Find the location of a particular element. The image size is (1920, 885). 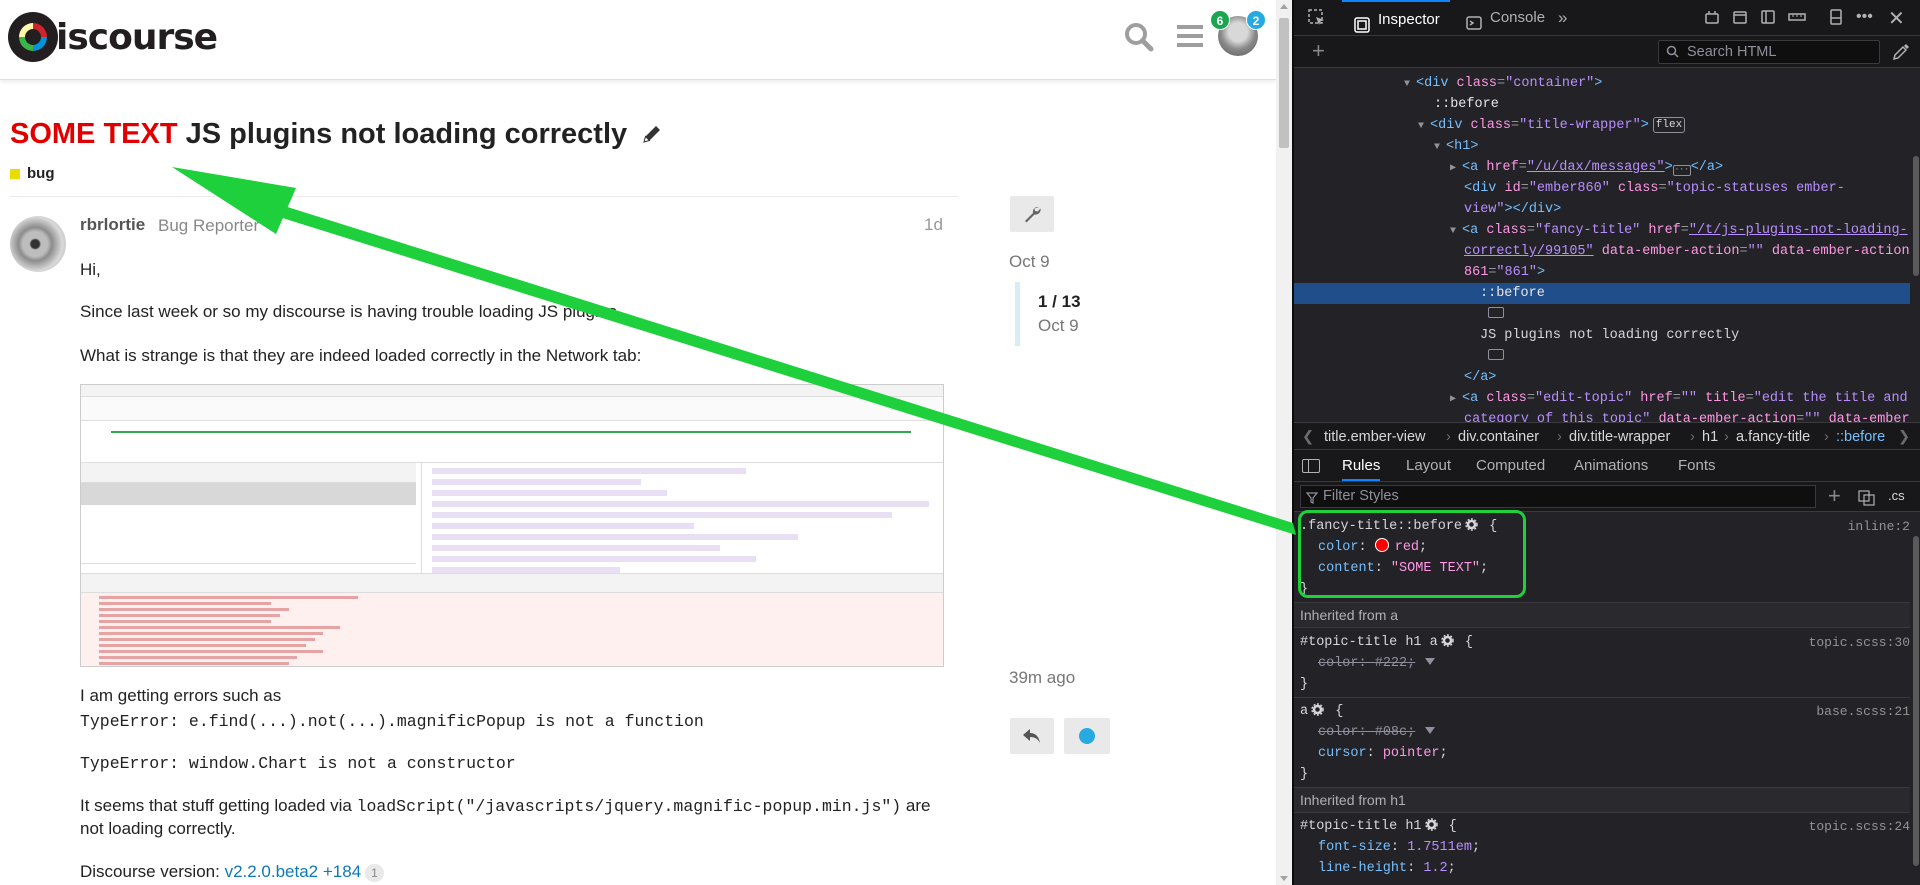

tab-inspector: Inspector is located at coordinates (1396, 18).